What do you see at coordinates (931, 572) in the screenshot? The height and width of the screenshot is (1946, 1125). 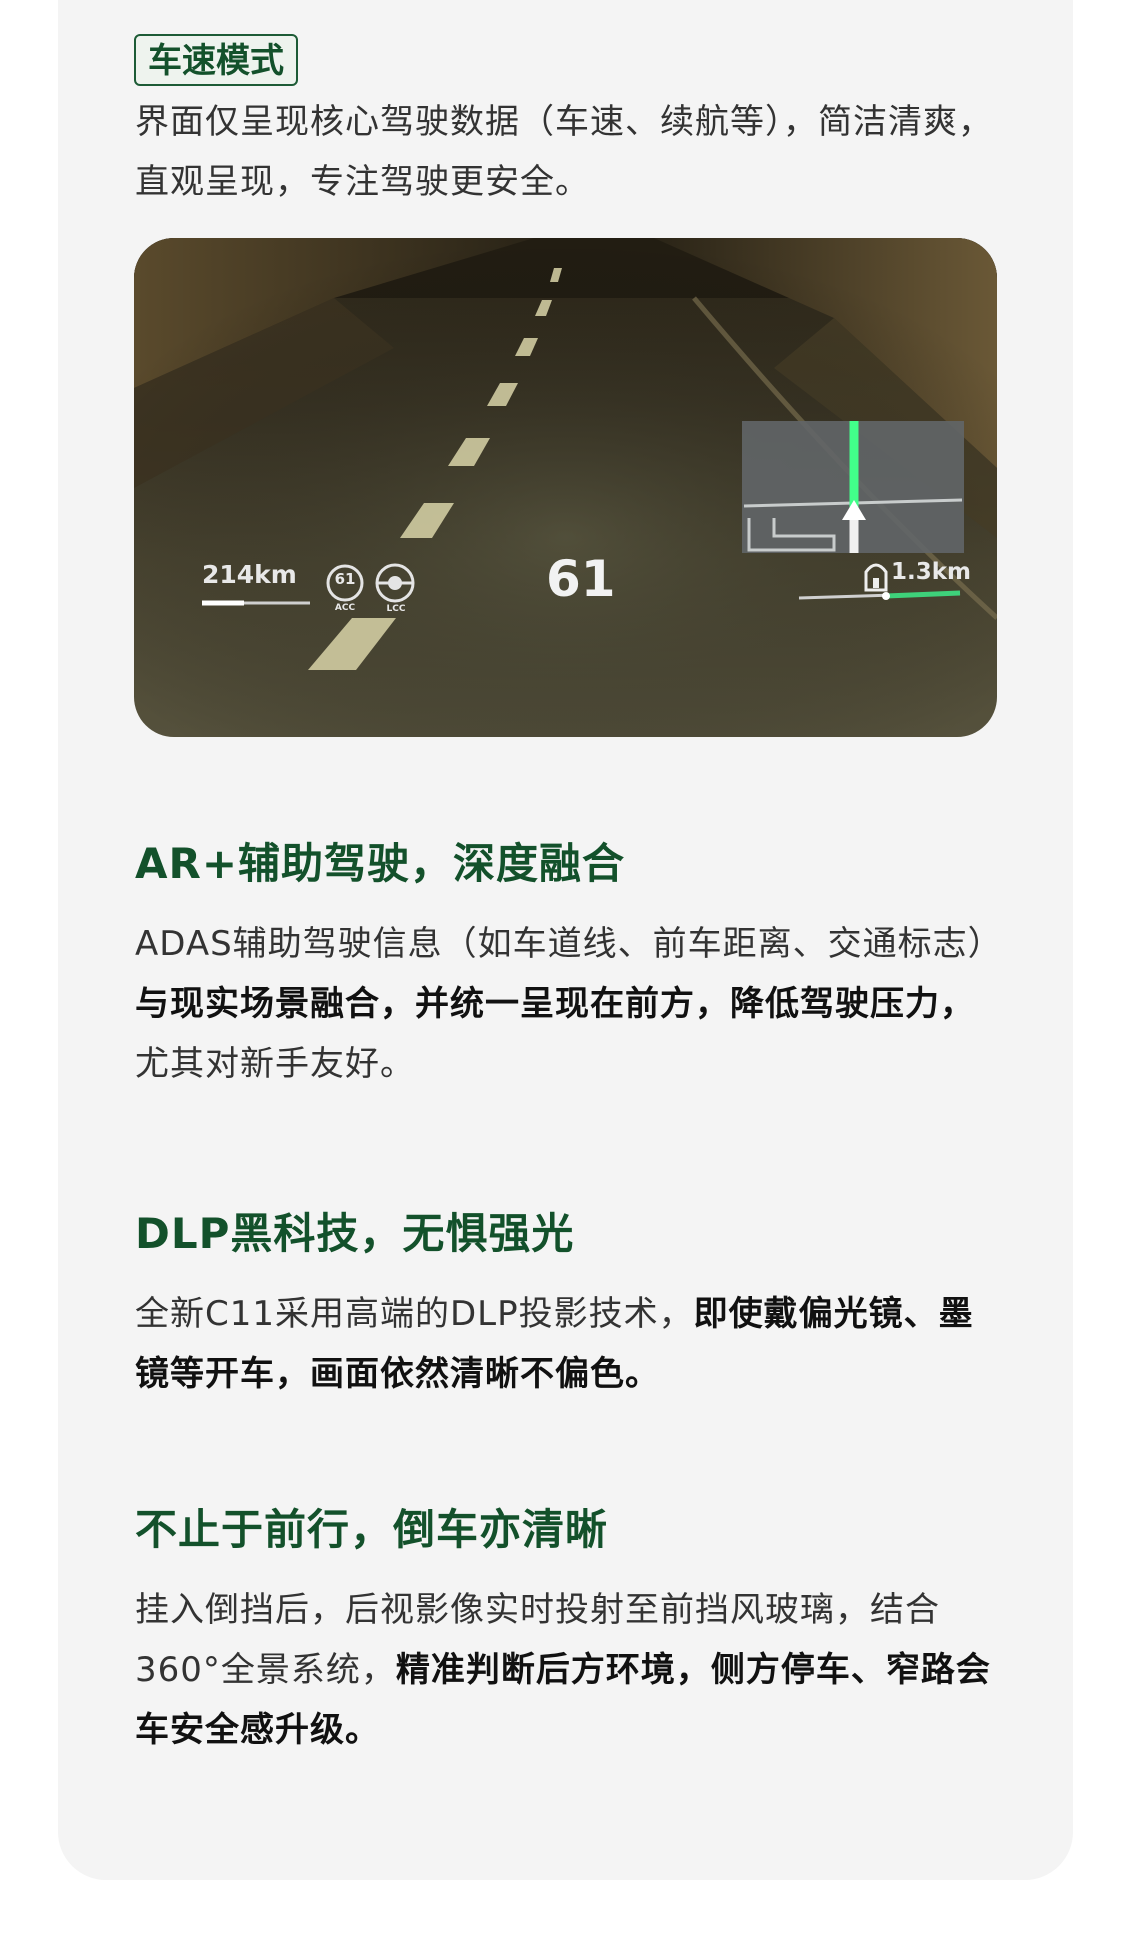 I see `hud-tunnel-distance: 1.3km` at bounding box center [931, 572].